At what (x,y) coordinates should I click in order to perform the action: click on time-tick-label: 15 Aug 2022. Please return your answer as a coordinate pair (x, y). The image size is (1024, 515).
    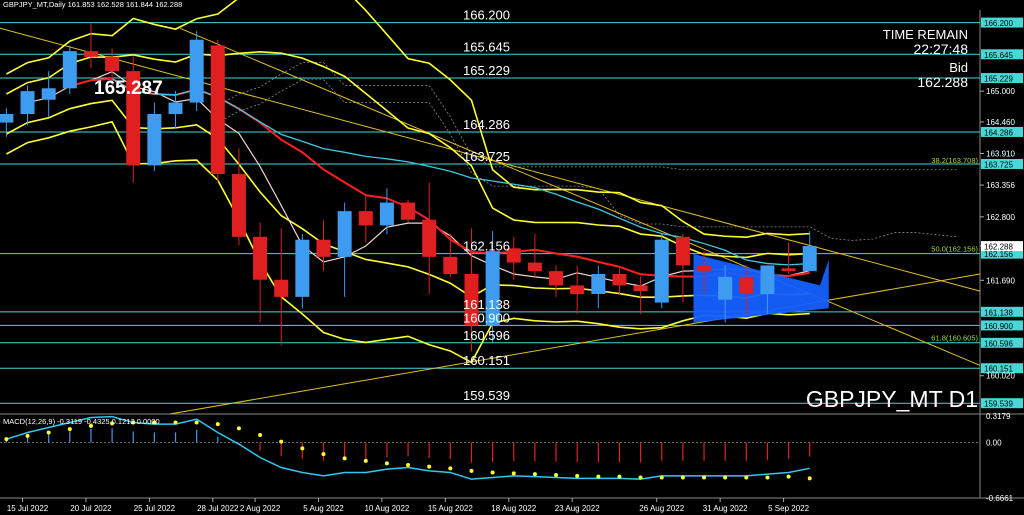
    Looking at the image, I should click on (450, 508).